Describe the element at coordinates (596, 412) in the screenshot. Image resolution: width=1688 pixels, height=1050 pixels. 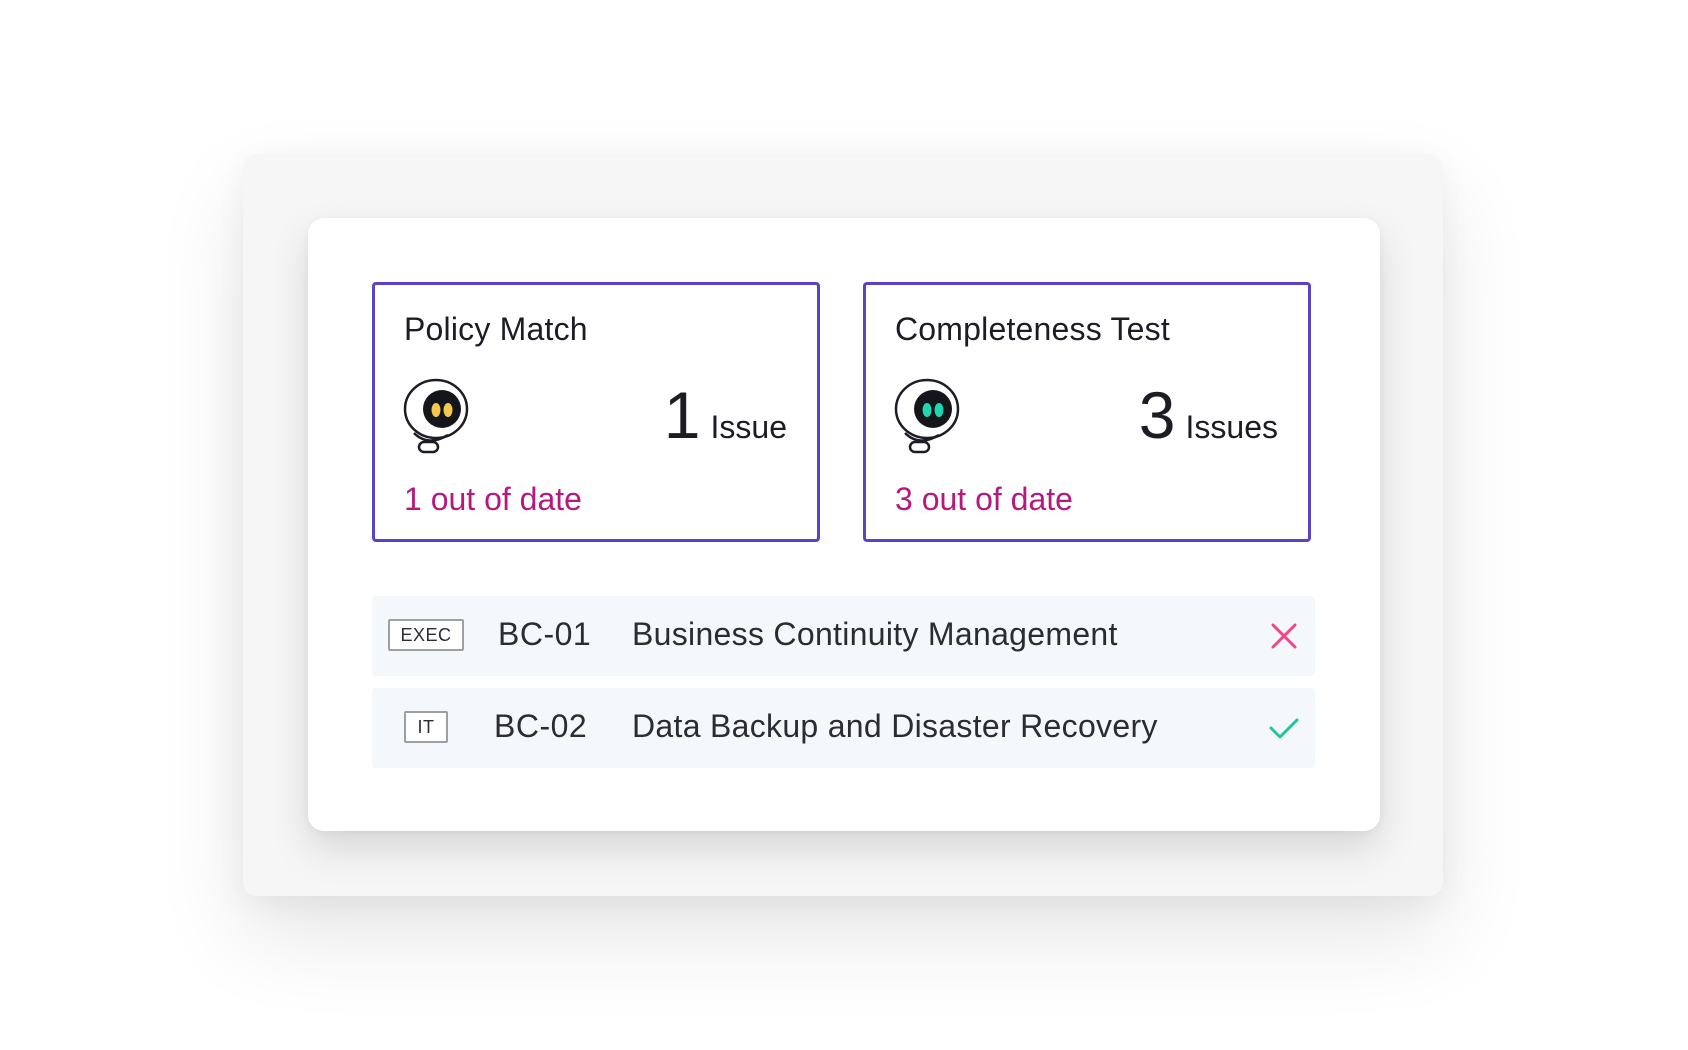
I see `policy-match-card: Policy Match 1 Issue 1 out of date` at that location.